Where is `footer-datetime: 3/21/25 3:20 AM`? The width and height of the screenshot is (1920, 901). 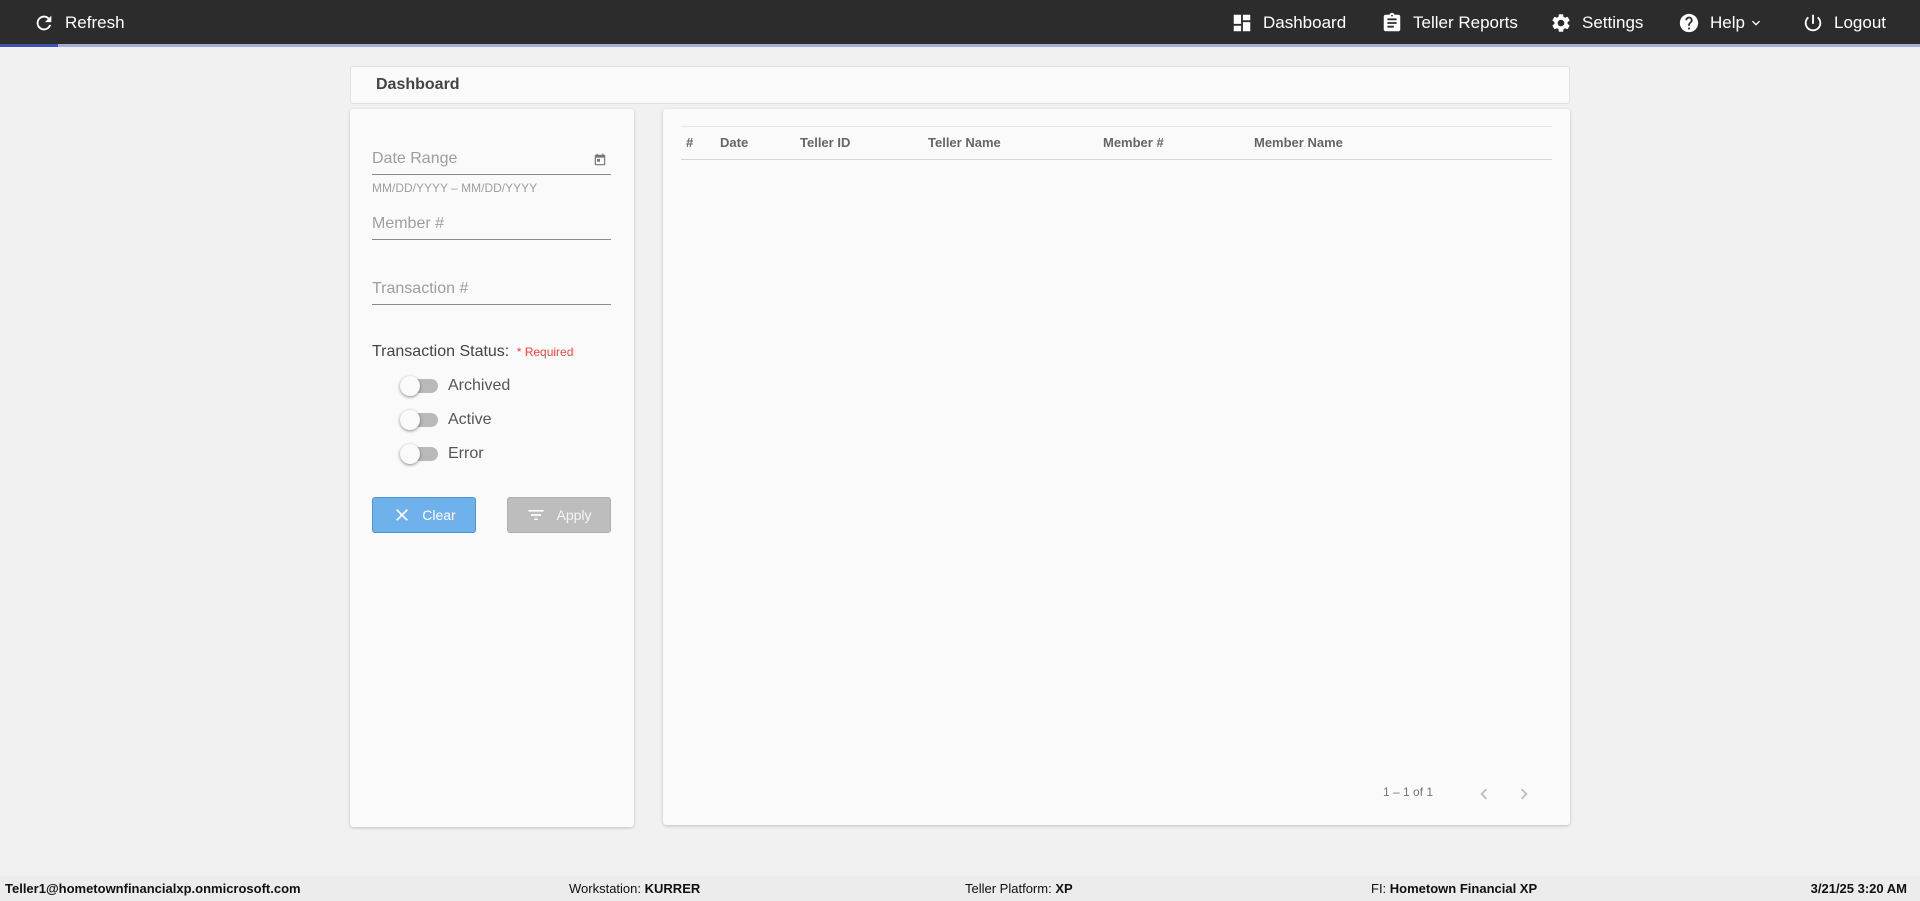
footer-datetime: 3/21/25 3:20 AM is located at coordinates (1858, 888).